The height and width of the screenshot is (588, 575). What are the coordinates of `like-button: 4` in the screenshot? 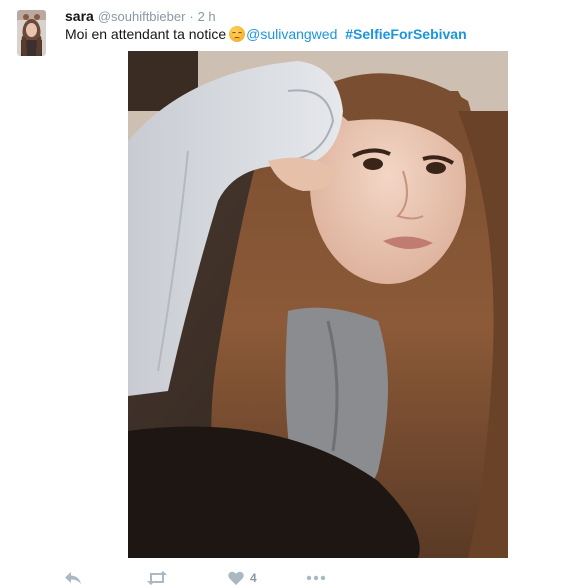 It's located at (242, 578).